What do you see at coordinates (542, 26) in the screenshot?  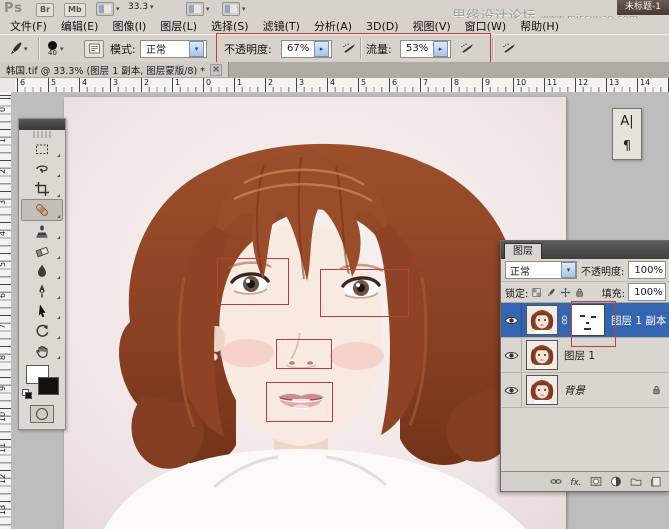 I see `menu-item-11: 帮助(H)` at bounding box center [542, 26].